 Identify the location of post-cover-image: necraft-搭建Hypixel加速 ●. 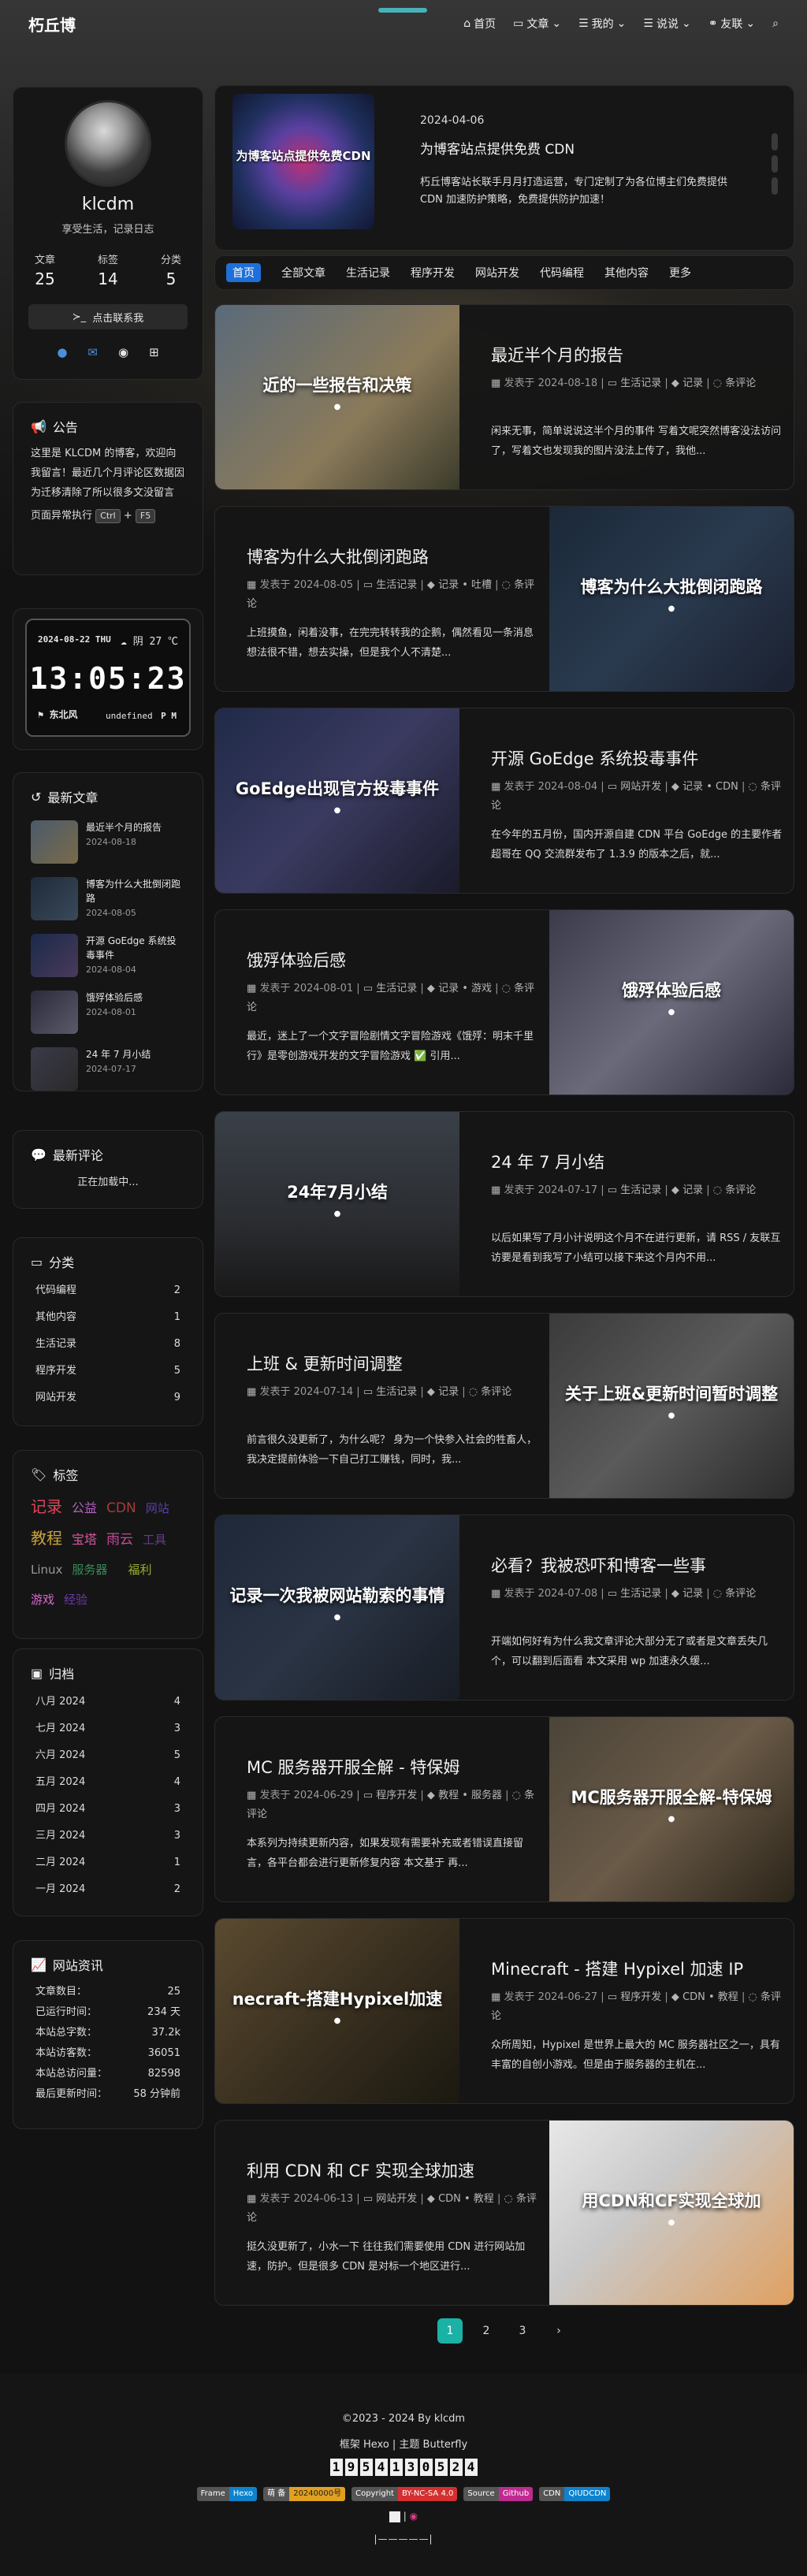
(337, 2011).